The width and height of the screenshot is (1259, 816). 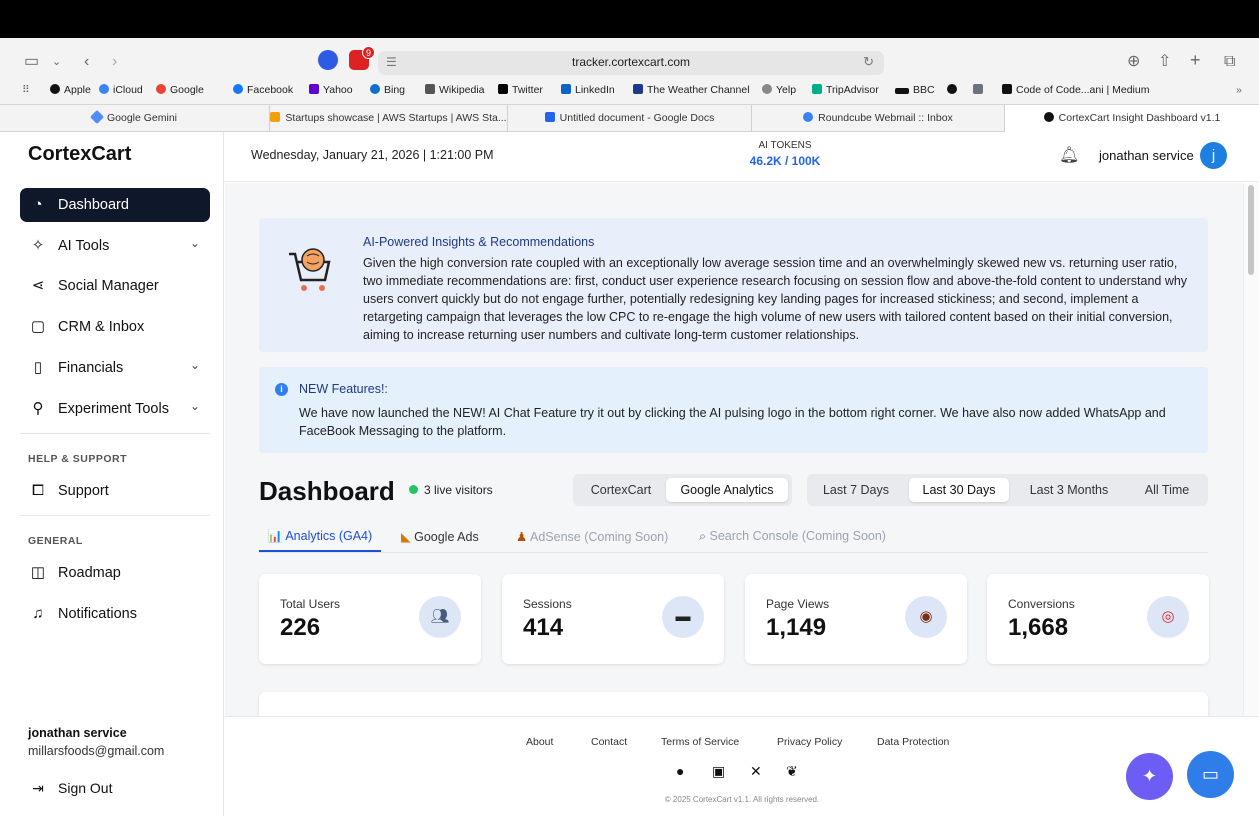 I want to click on subtab-analytics-ga4: 📊 Analytics (GA4), so click(x=319, y=536).